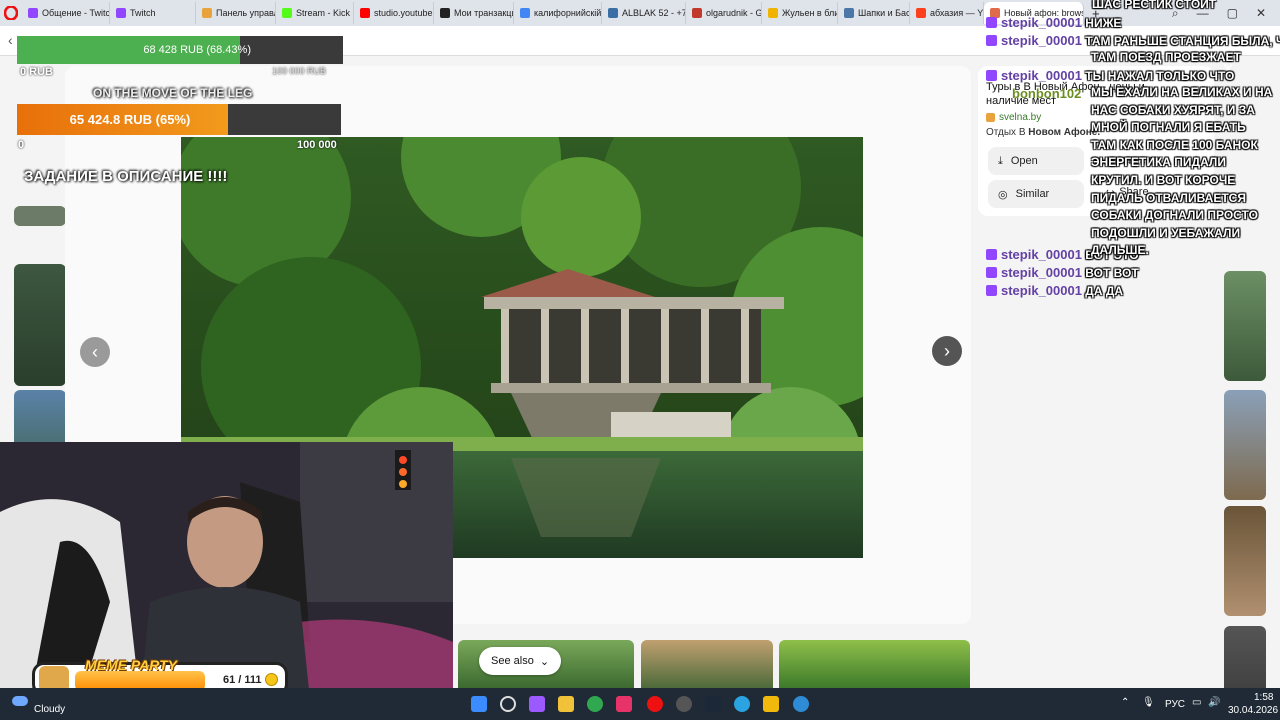 The image size is (1280, 720). What do you see at coordinates (1263, 697) in the screenshot?
I see `clock-time: 1:58` at bounding box center [1263, 697].